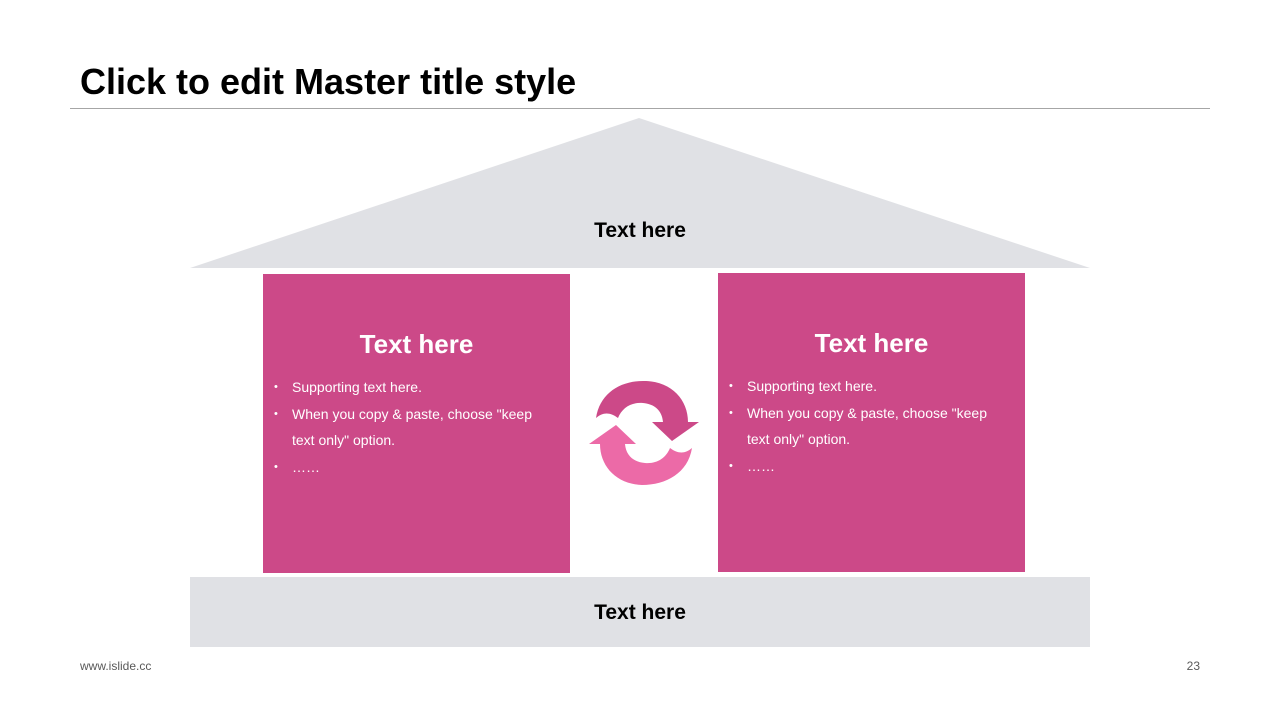  Describe the element at coordinates (116, 666) in the screenshot. I see `footer-website: www.islide.cc` at that location.